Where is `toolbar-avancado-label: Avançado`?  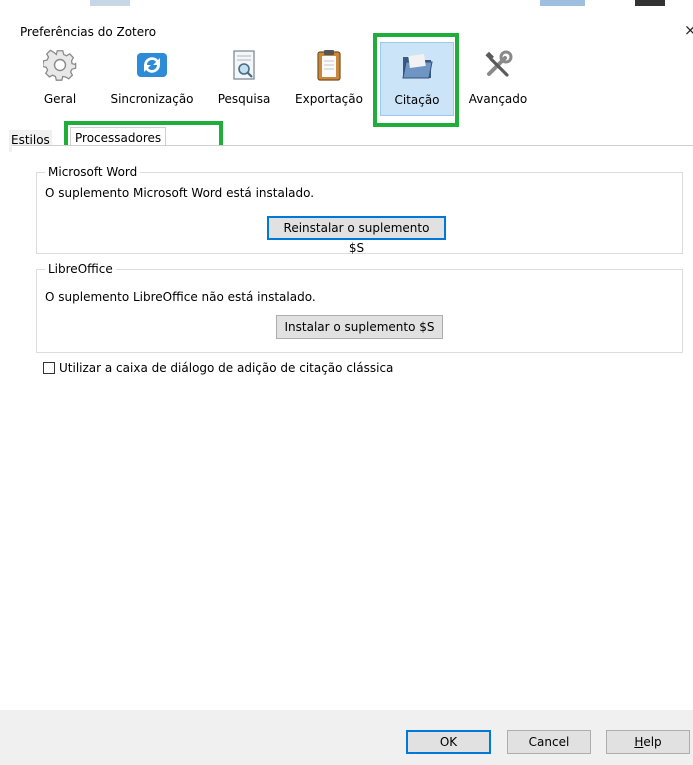 toolbar-avancado-label: Avançado is located at coordinates (498, 99).